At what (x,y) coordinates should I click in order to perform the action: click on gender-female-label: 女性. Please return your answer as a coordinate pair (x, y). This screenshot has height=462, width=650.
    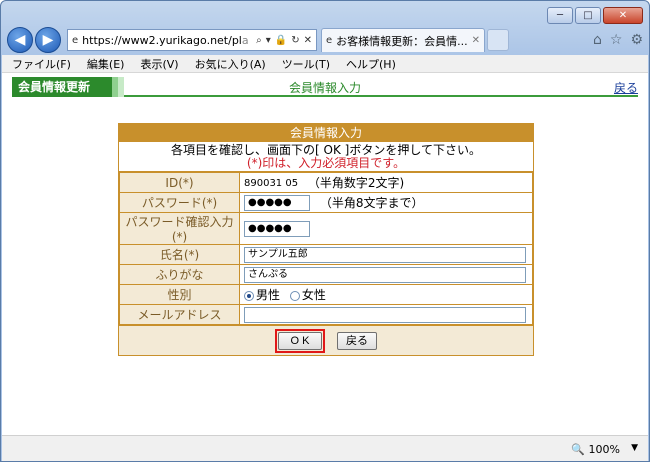
    Looking at the image, I should click on (313, 295).